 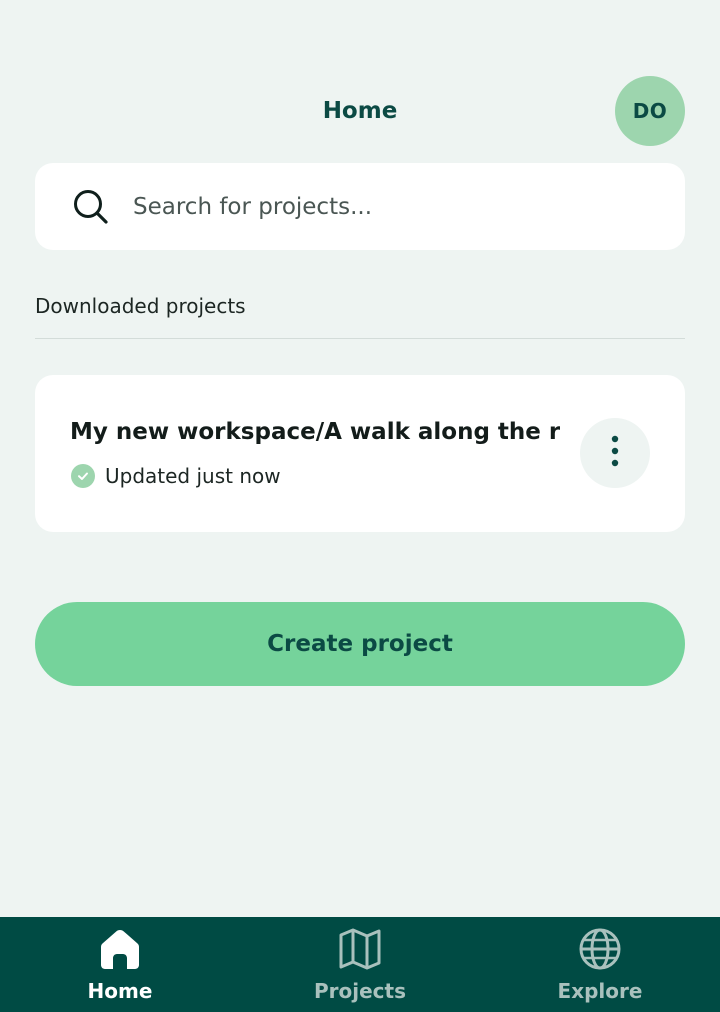 I want to click on map-icon, so click(x=360, y=949).